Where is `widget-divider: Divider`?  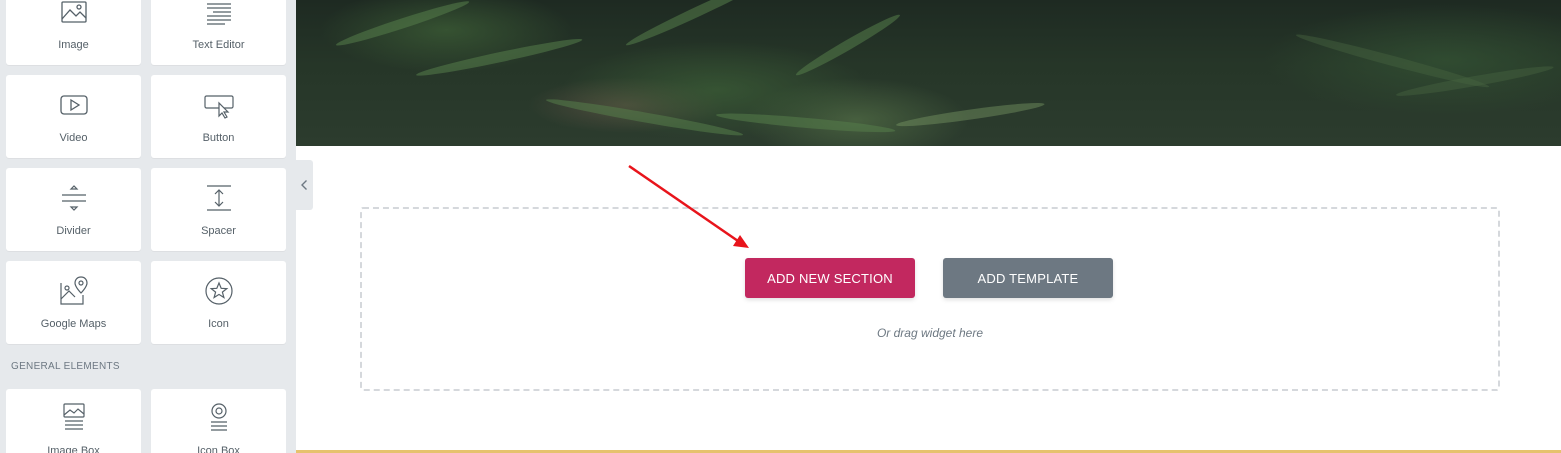
widget-divider: Divider is located at coordinates (73, 209).